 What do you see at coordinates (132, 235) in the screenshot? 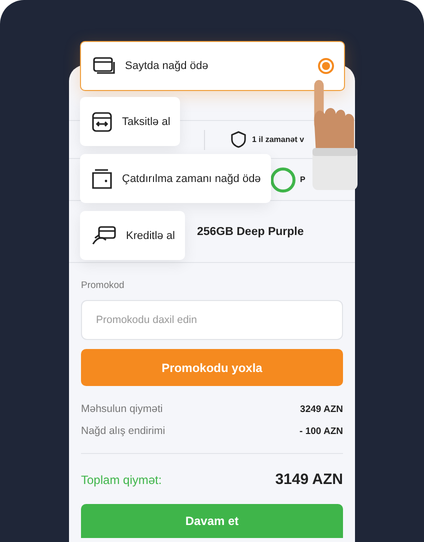
I see `payment-option: Kreditlə al` at bounding box center [132, 235].